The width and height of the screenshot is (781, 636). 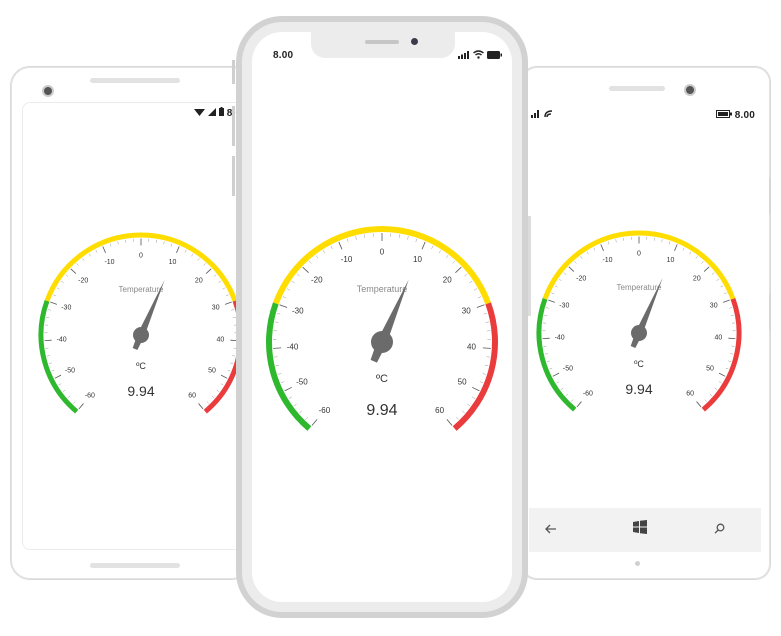 I want to click on windows-speaker, so click(x=637, y=88).